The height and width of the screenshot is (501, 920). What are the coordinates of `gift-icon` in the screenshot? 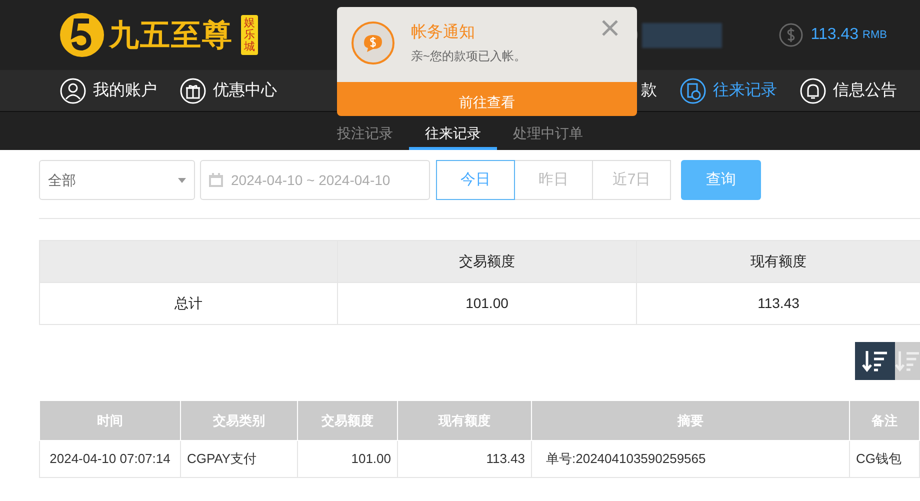 It's located at (193, 91).